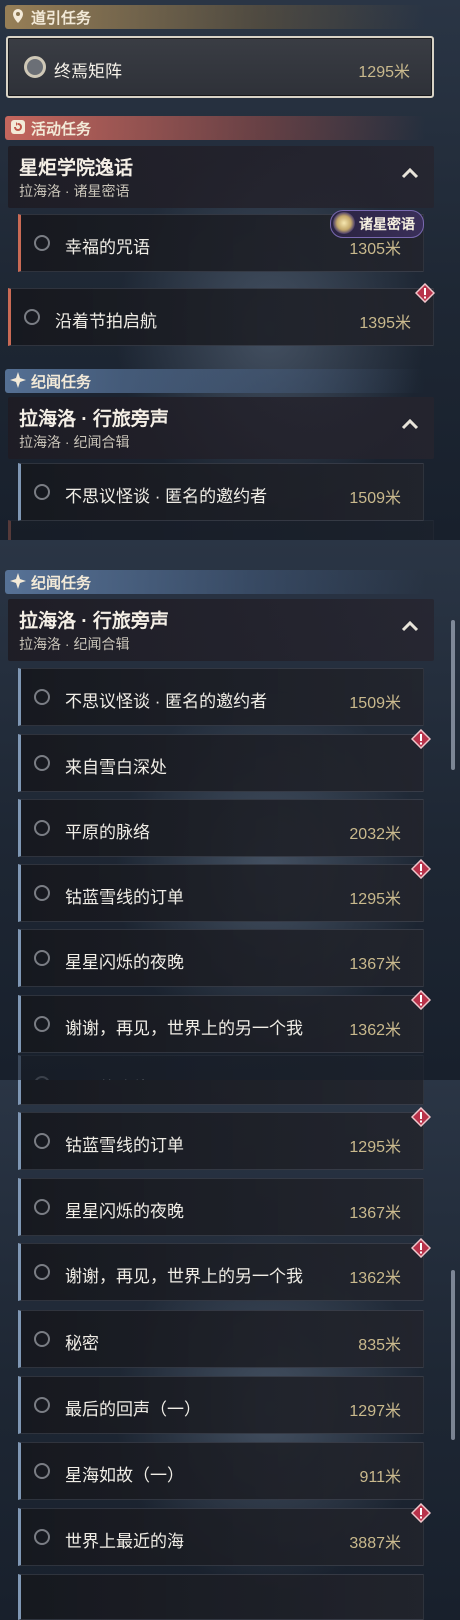 The width and height of the screenshot is (460, 1620). What do you see at coordinates (387, 224) in the screenshot?
I see `badge-label: 诸星密语` at bounding box center [387, 224].